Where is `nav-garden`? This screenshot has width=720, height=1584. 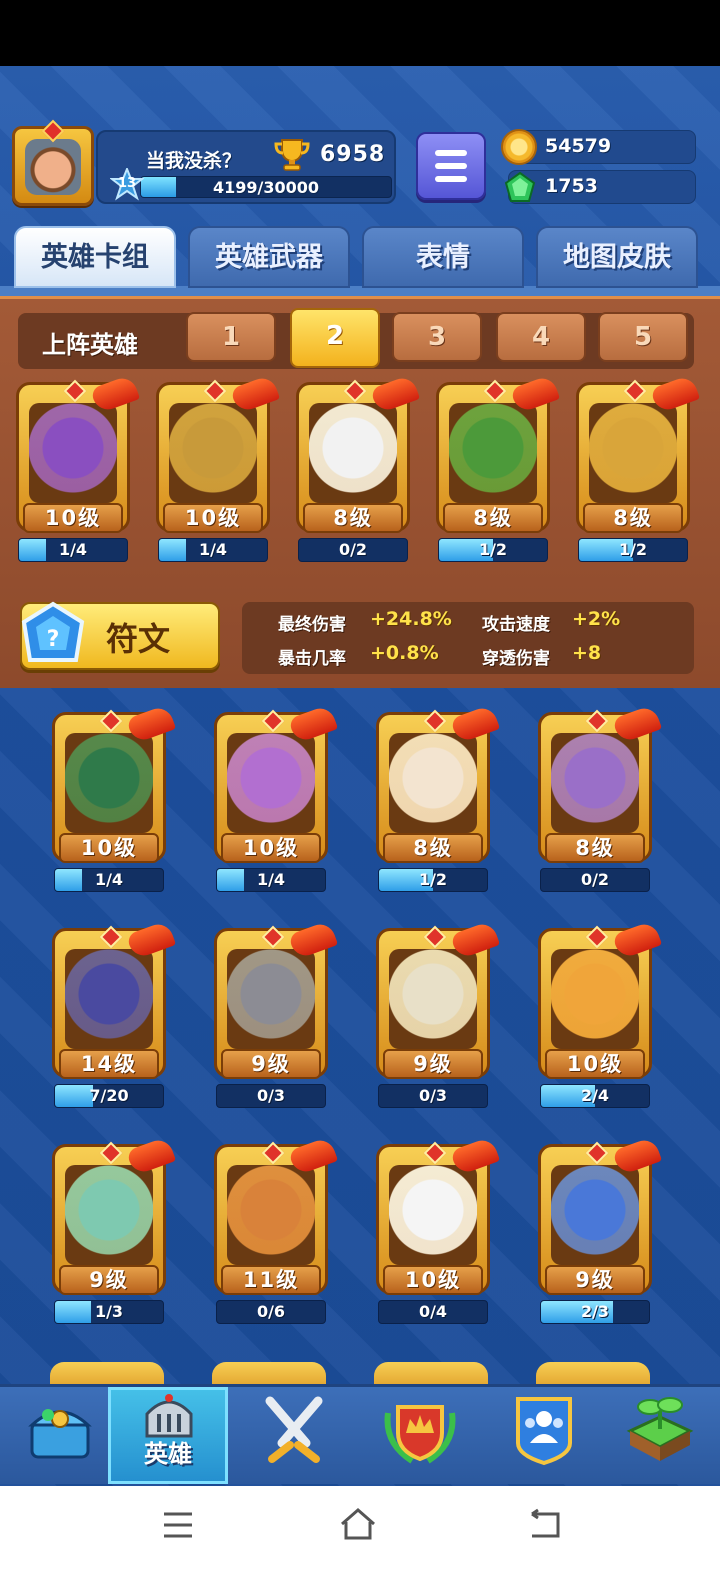
nav-garden is located at coordinates (660, 1435).